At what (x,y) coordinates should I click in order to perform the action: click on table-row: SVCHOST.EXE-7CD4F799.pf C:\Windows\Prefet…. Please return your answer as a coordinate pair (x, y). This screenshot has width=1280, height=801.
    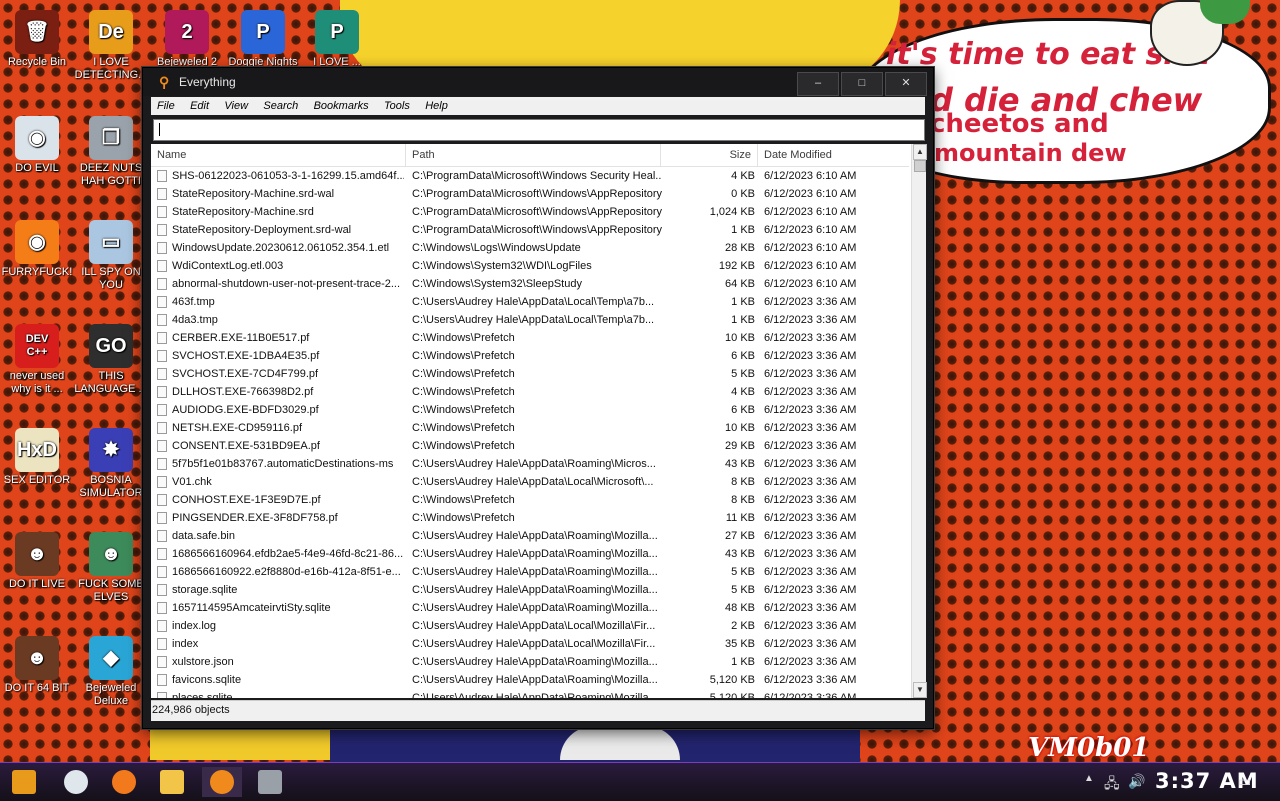
    Looking at the image, I should click on (530, 374).